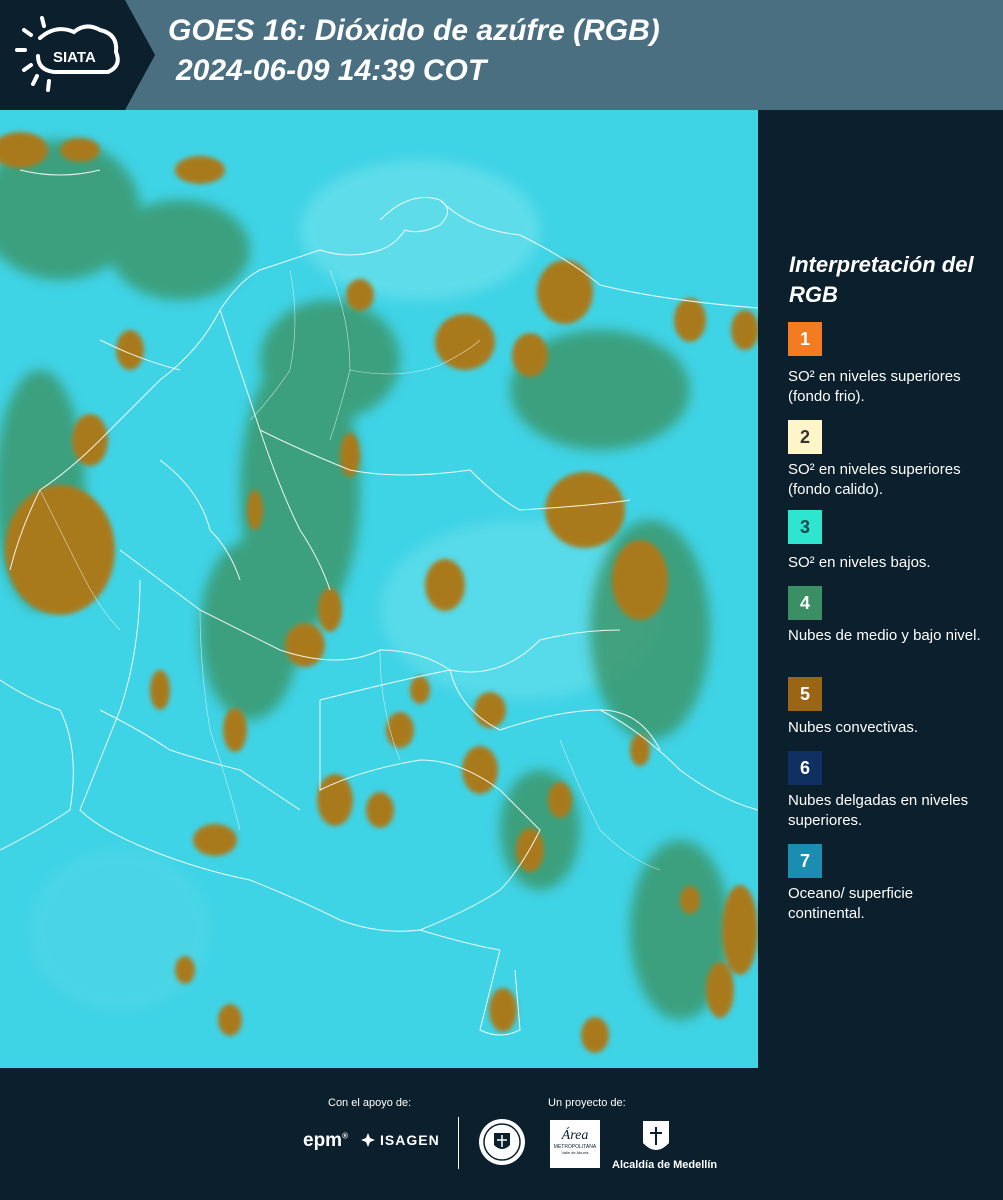  I want to click on project-label: Un proyecto de:, so click(587, 1103).